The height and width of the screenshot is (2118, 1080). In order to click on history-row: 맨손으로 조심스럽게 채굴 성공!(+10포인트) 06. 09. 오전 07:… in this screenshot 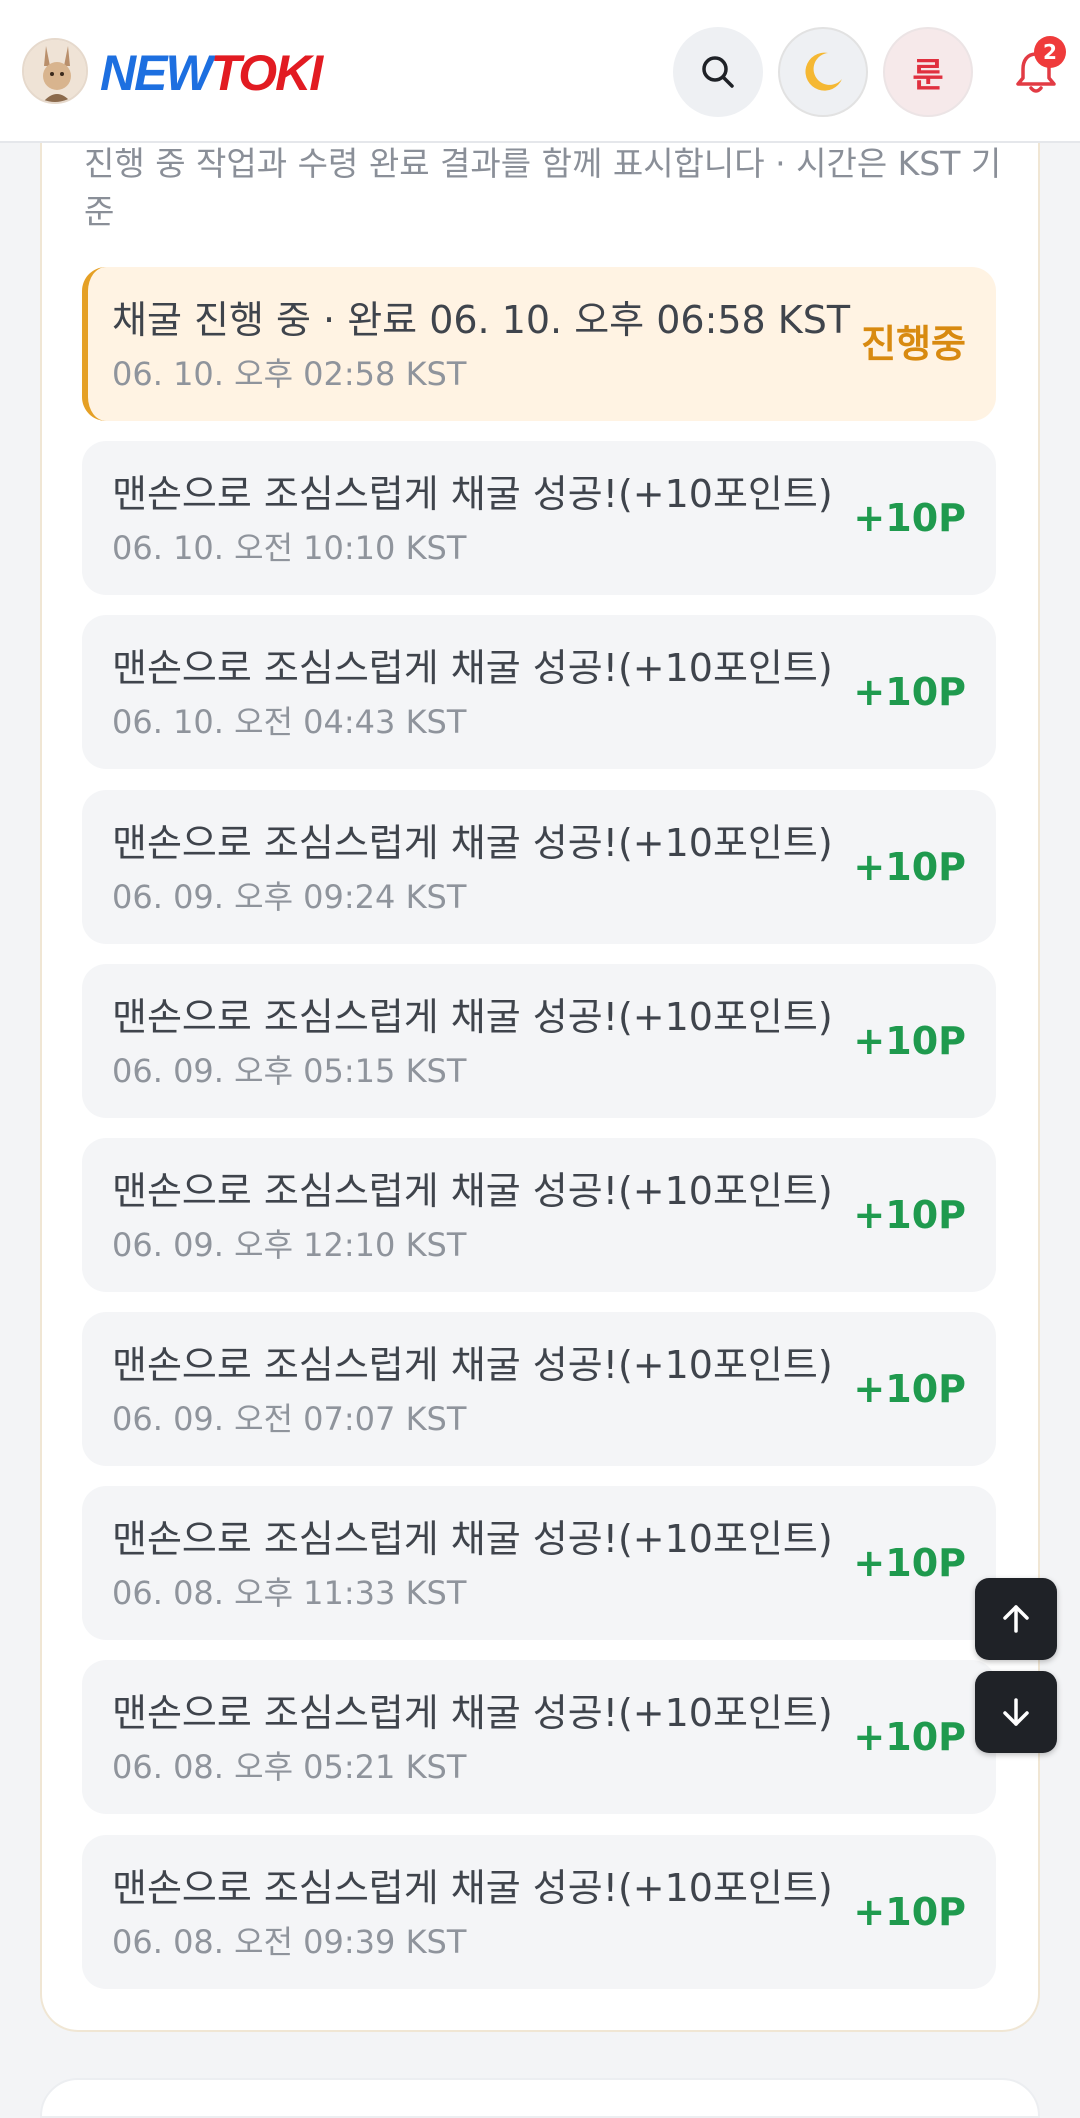, I will do `click(539, 1389)`.